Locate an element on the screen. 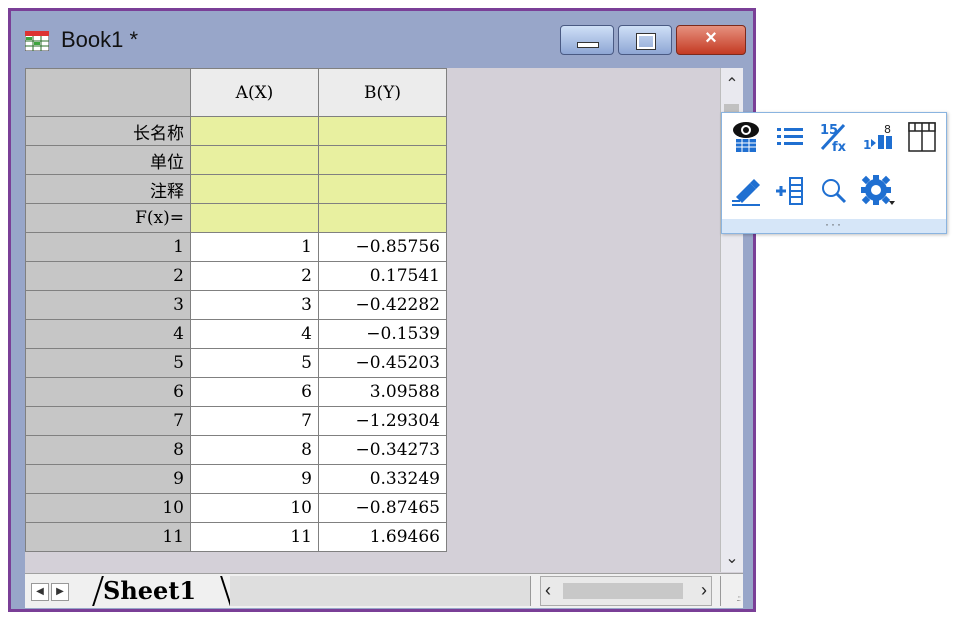 This screenshot has height=618, width=968. table-row: 5 5 −0.45203 is located at coordinates (236, 363).